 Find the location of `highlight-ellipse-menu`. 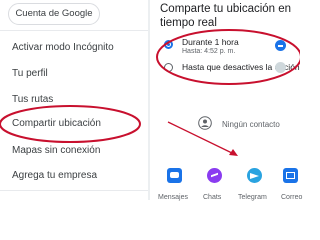

highlight-ellipse-menu is located at coordinates (70, 124).